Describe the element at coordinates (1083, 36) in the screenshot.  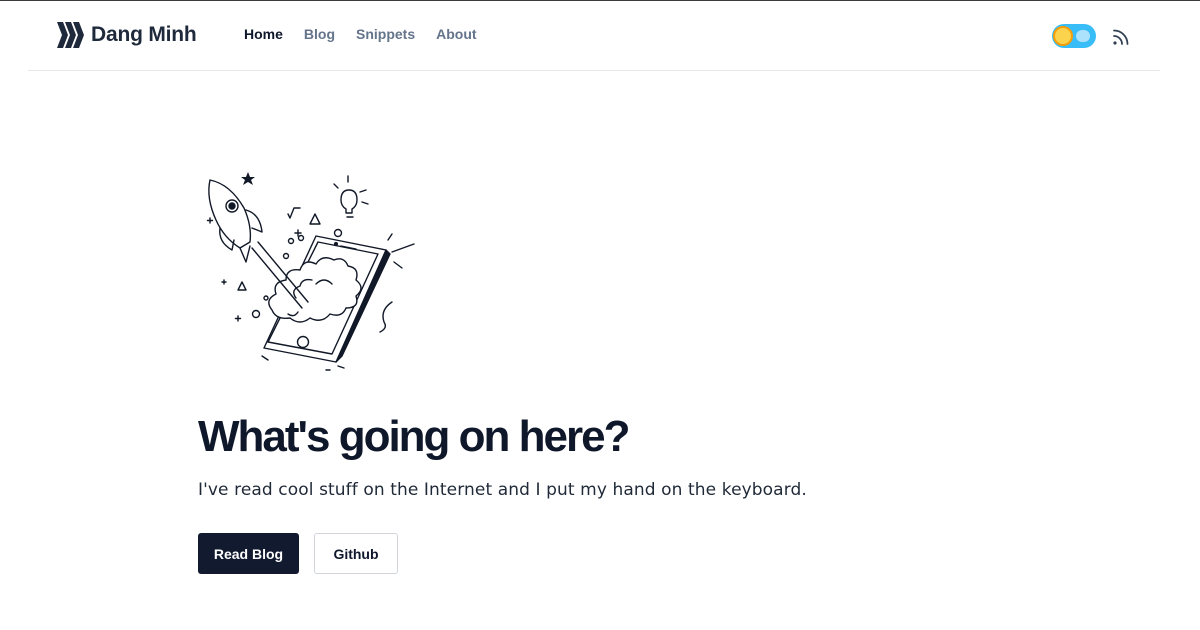
I see `toggle-cloud` at that location.